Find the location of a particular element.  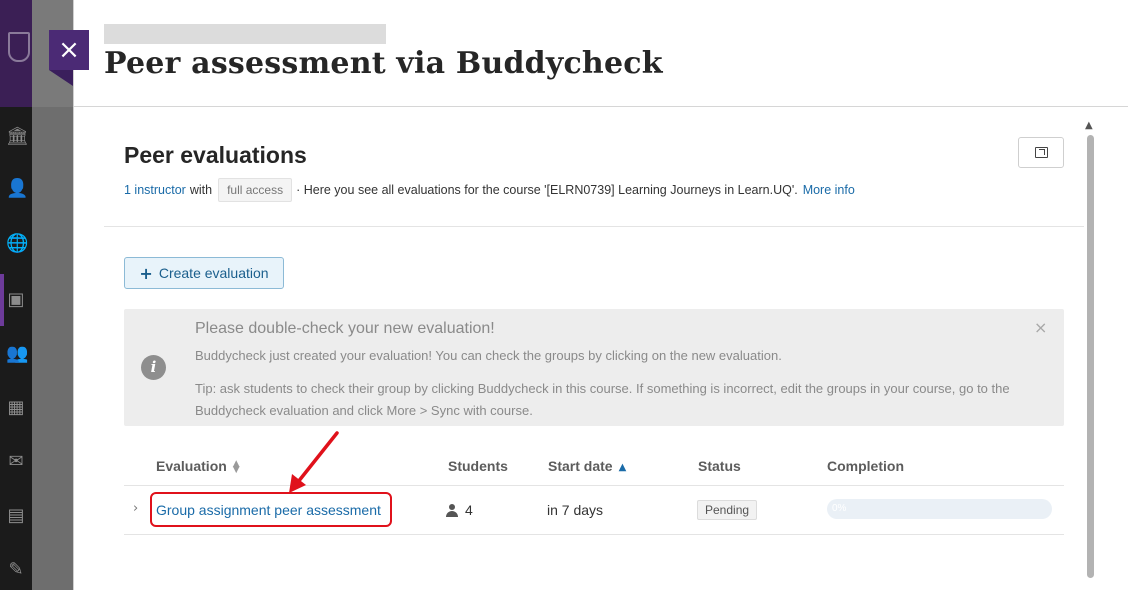

lms-sidebar: 🏛 👤 🌐 ▣ 👥 ▦ ✉ ▤ ✎ is located at coordinates (16, 348).